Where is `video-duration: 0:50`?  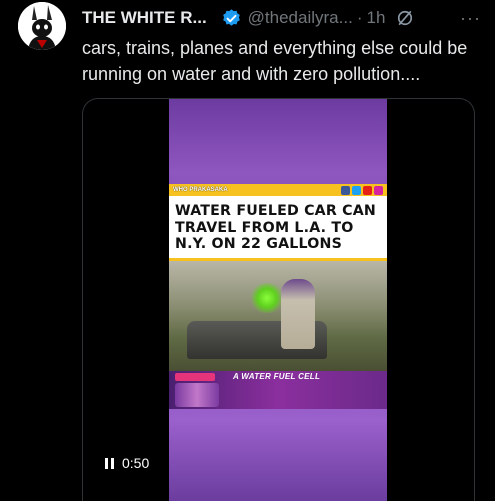 video-duration: 0:50 is located at coordinates (136, 463).